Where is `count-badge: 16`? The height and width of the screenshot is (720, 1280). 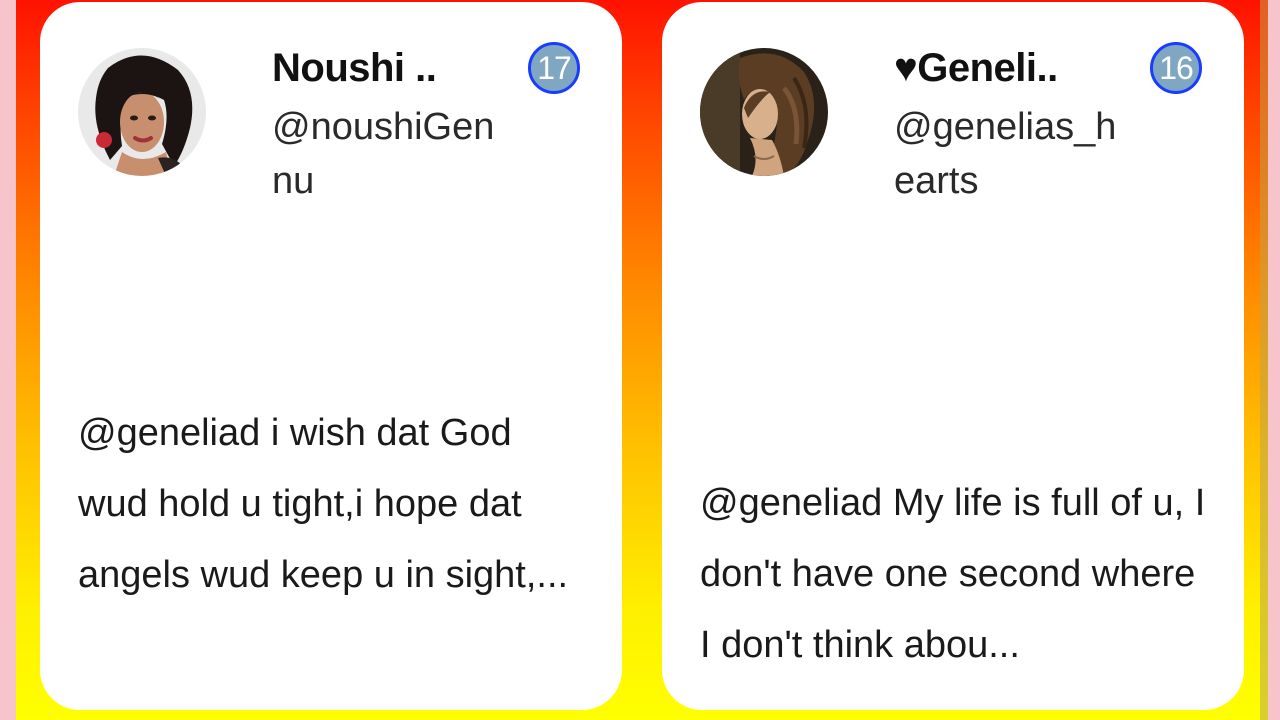 count-badge: 16 is located at coordinates (1176, 68).